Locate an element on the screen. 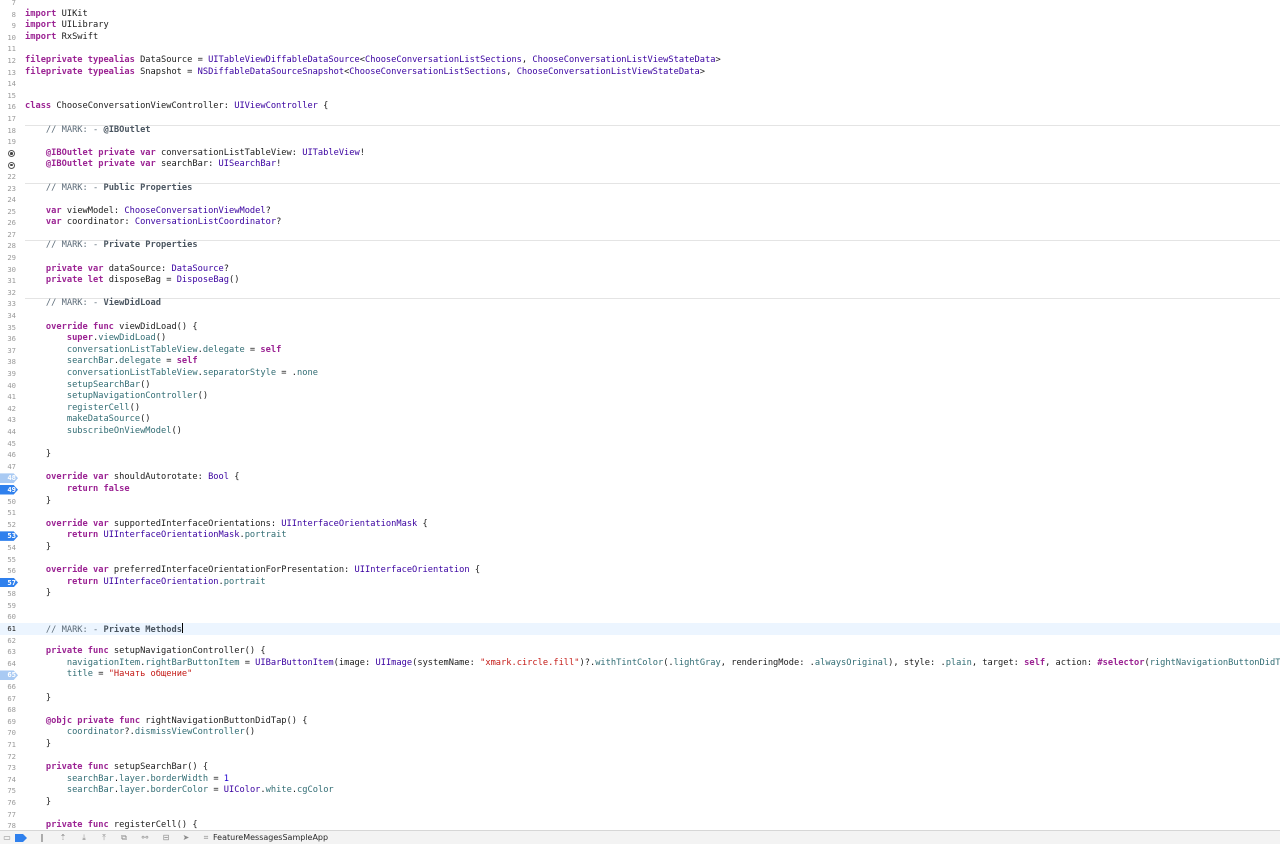 The height and width of the screenshot is (845, 1280). line-gutter: 64 is located at coordinates (11, 664).